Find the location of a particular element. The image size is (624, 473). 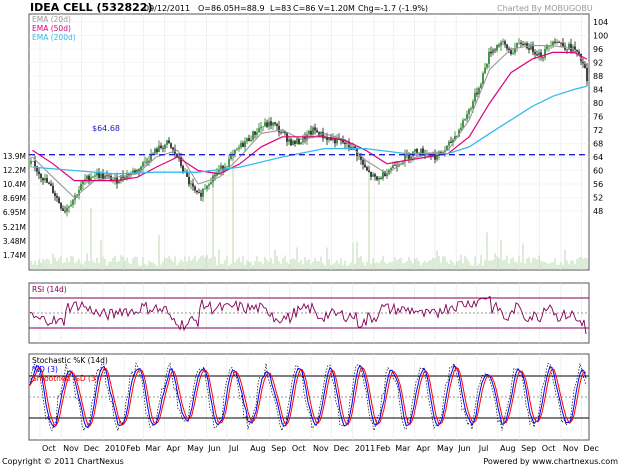

price-tick-label: 68 is located at coordinates (598, 144).